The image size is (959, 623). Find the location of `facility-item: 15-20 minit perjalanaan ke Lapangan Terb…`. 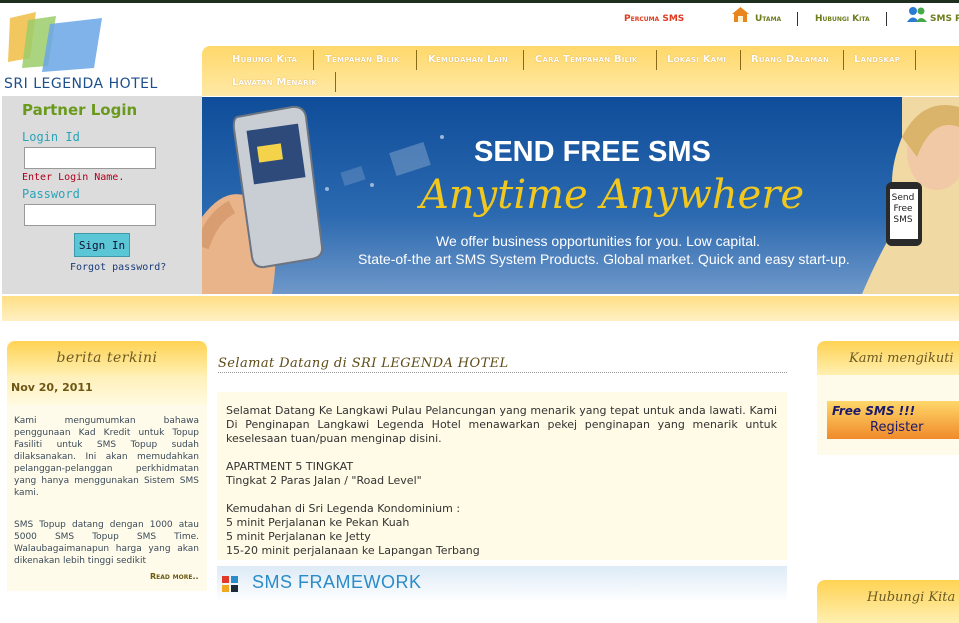

facility-item: 15-20 minit perjalanaan ke Lapangan Terb… is located at coordinates (353, 550).